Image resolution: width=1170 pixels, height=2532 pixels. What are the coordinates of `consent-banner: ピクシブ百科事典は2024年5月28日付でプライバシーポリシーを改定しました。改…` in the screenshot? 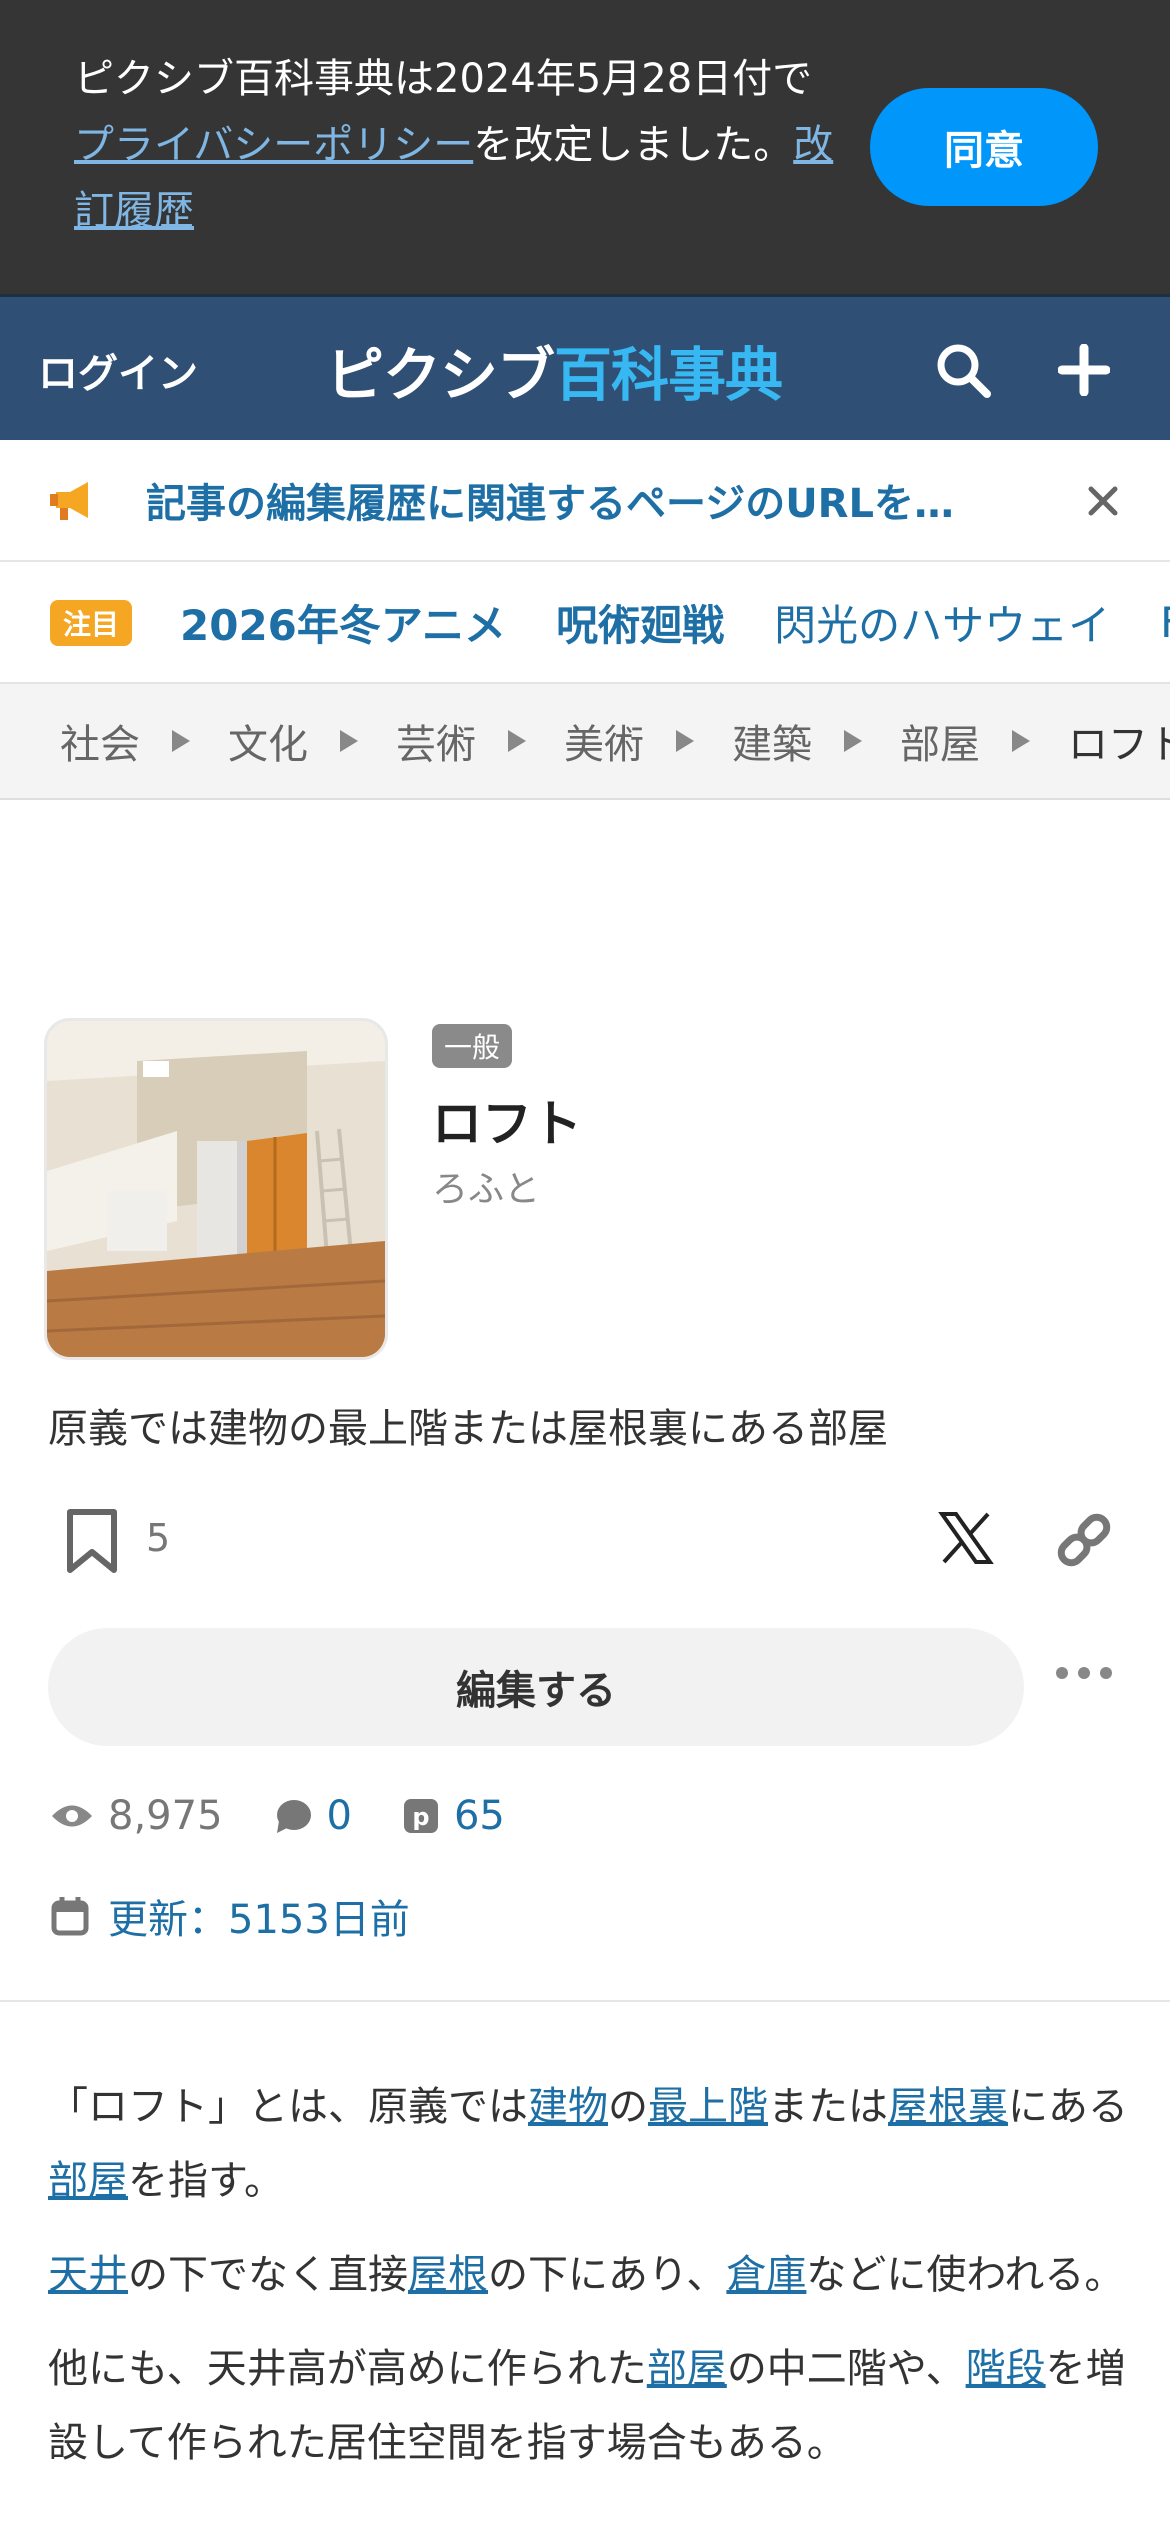 It's located at (585, 147).